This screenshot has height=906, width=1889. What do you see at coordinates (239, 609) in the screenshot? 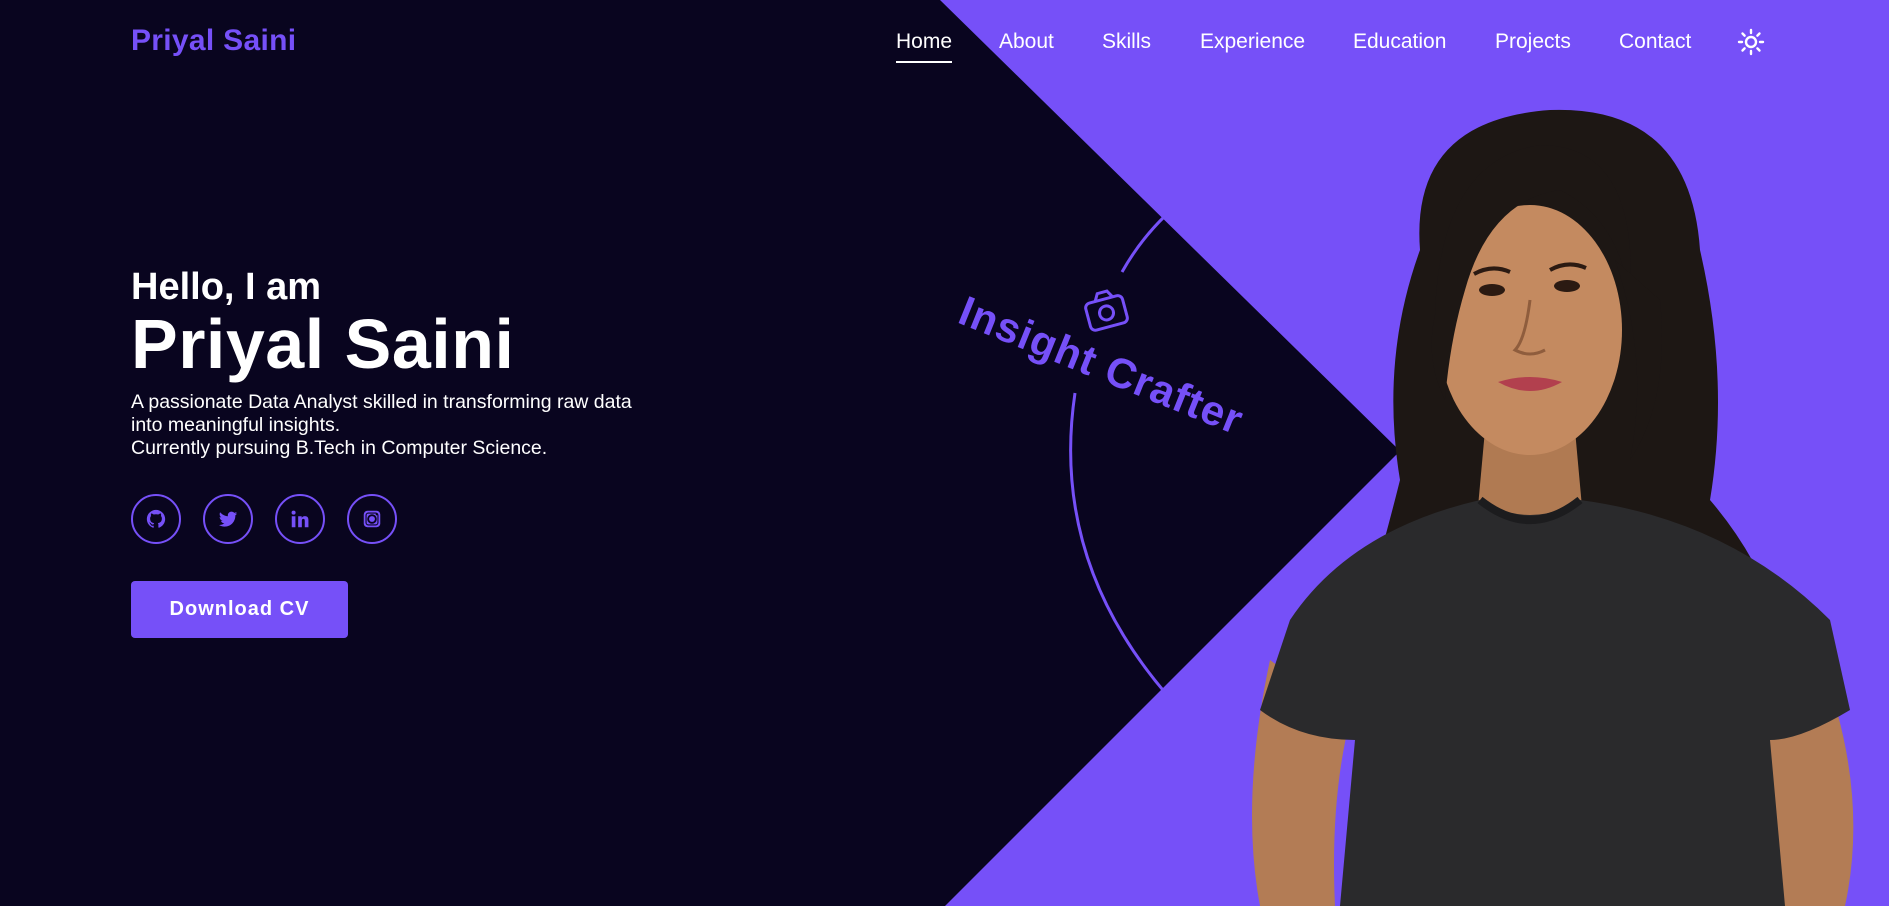
I see `download-cv-button: Download CV` at bounding box center [239, 609].